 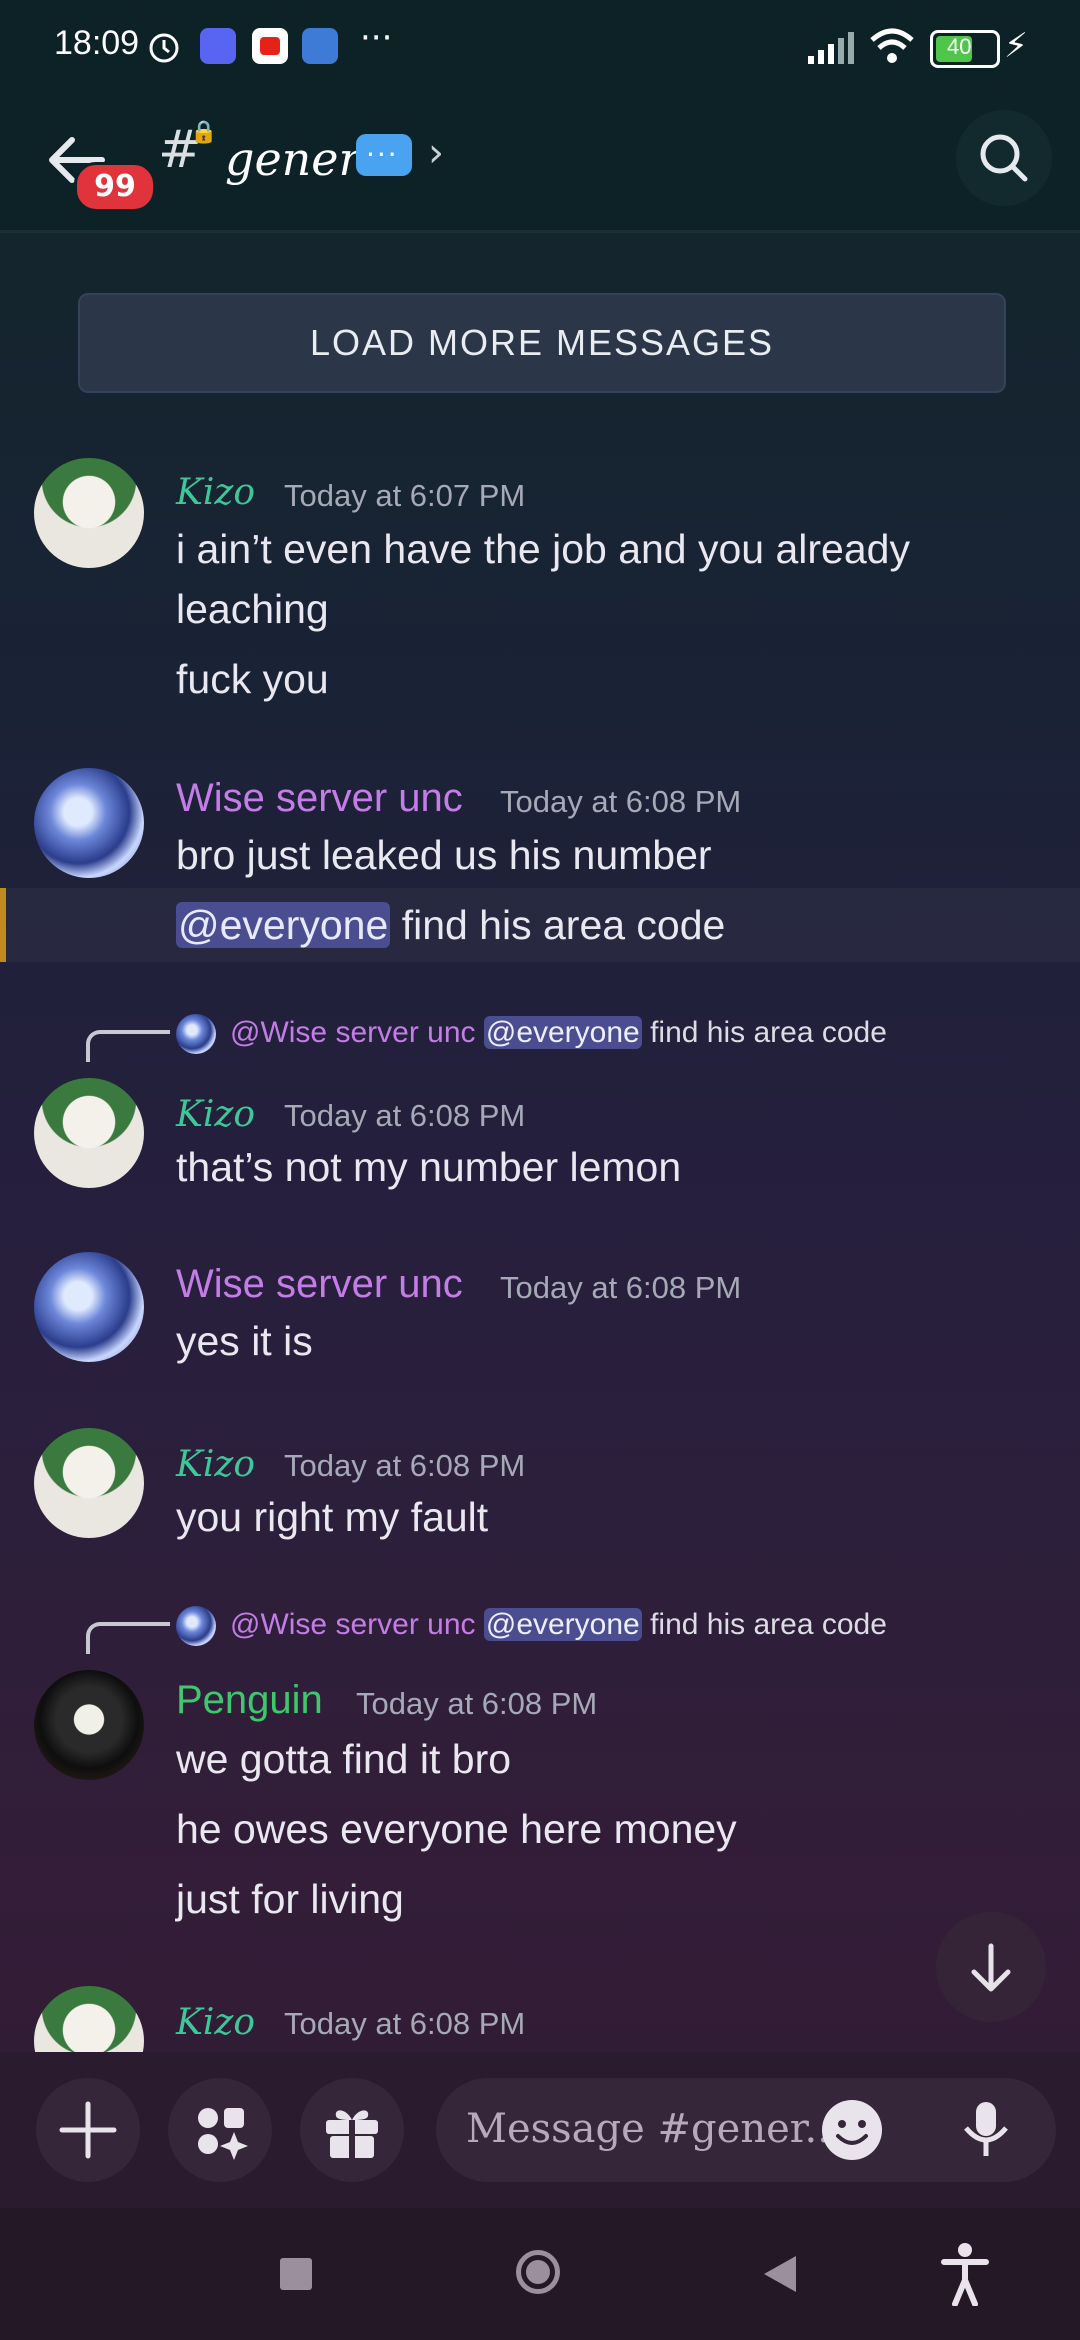 What do you see at coordinates (352, 2134) in the screenshot?
I see `gift-icon` at bounding box center [352, 2134].